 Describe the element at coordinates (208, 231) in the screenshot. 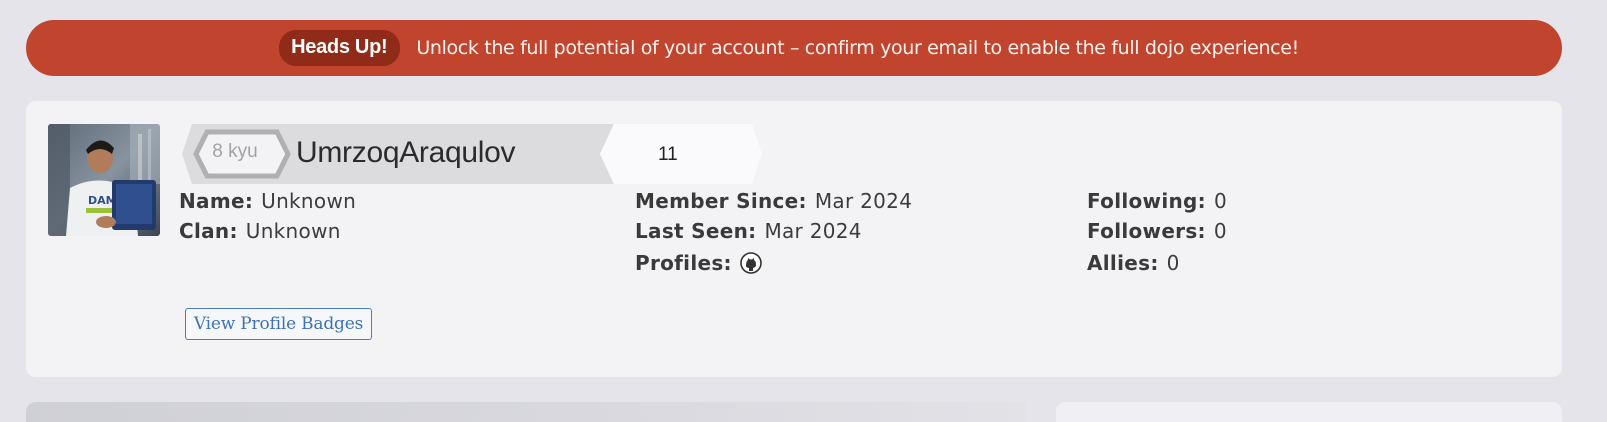

I see `stat-clan-label: Clan:` at that location.